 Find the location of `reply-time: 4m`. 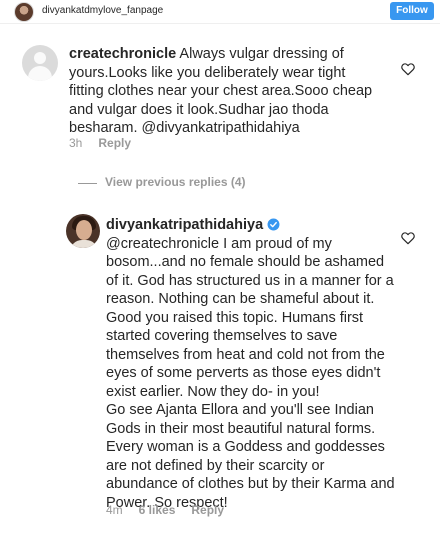

reply-time: 4m is located at coordinates (114, 510).